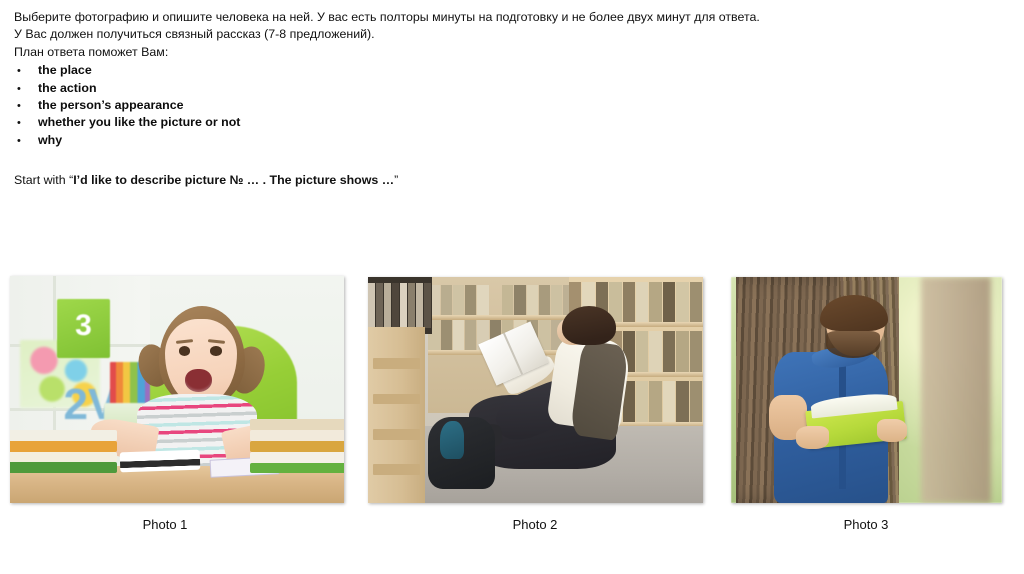  I want to click on photo-1-image: 2V, so click(177, 389).